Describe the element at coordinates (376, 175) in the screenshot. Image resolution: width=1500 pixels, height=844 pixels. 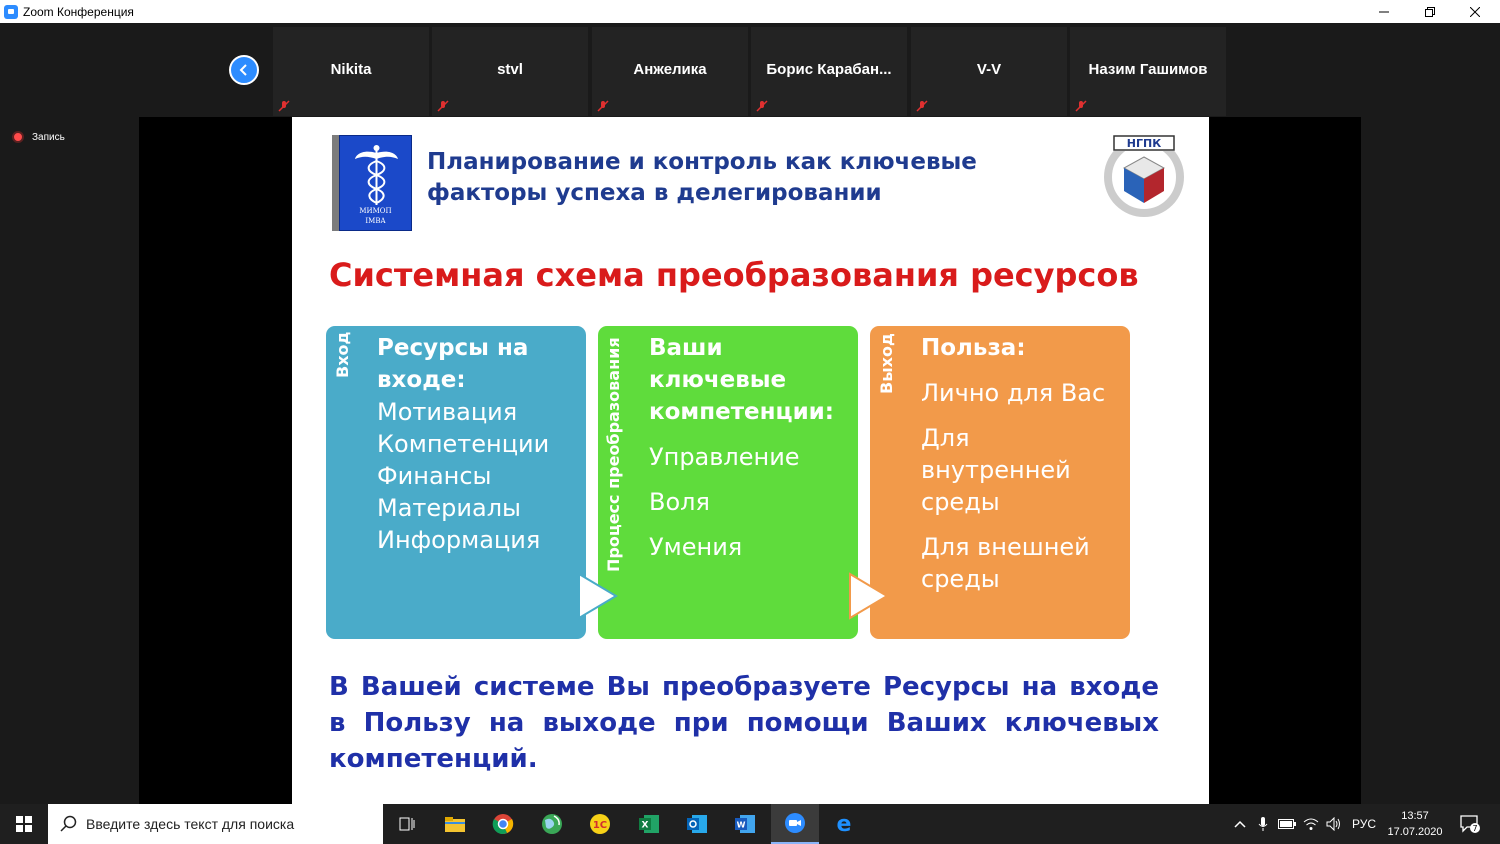
I see `caduceus-icon` at that location.